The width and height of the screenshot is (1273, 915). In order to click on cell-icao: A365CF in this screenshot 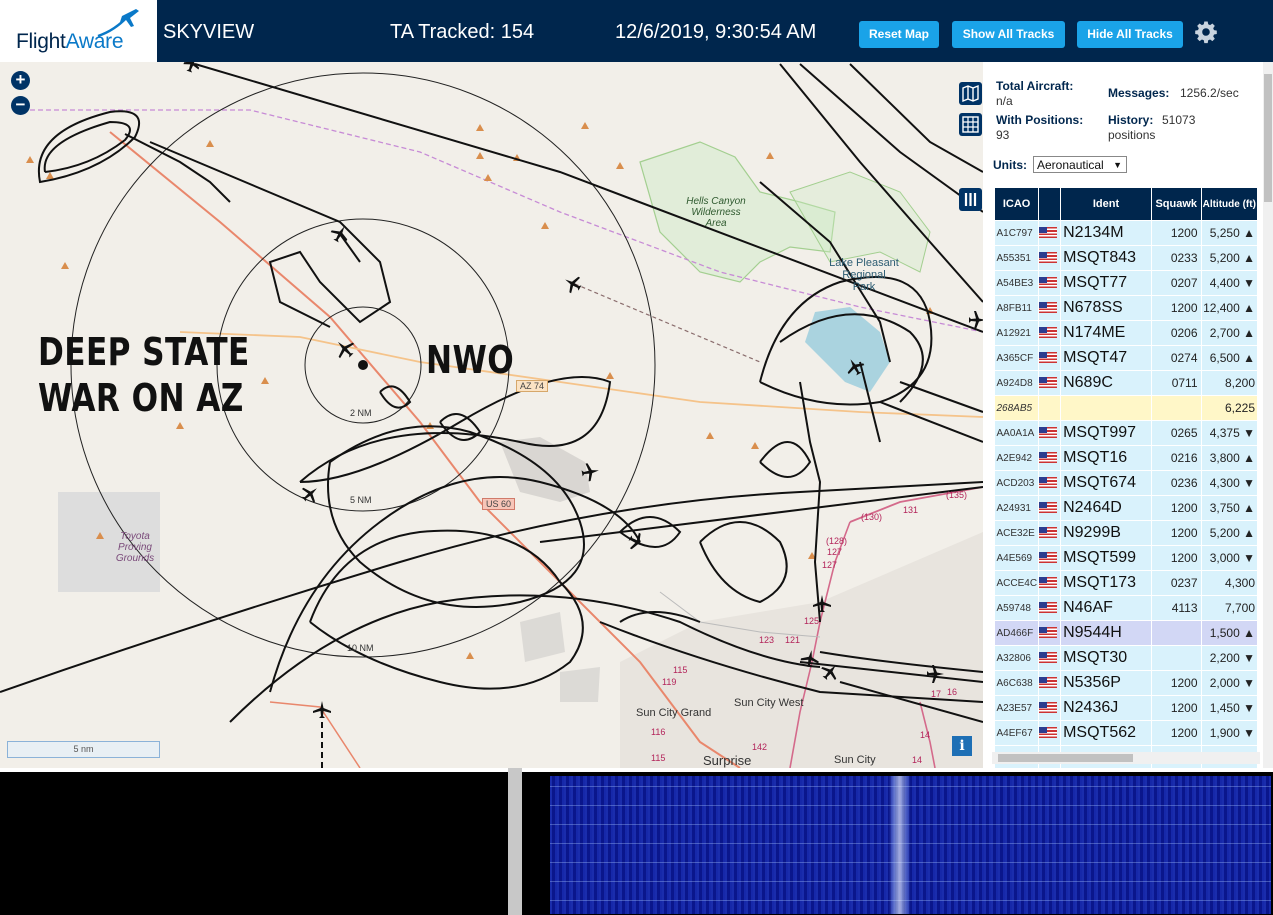, I will do `click(1017, 358)`.